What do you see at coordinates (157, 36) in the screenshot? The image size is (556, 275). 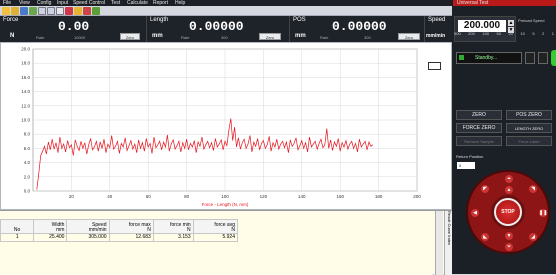 I see `length-unit: mm` at bounding box center [157, 36].